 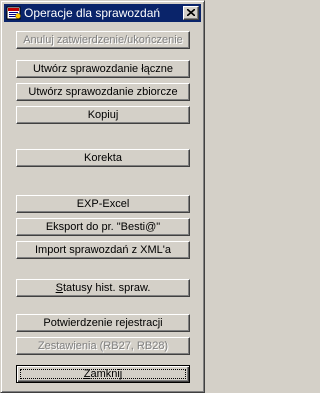 I want to click on status-history-label-rest: tatusy hist. spraw., so click(x=106, y=288).